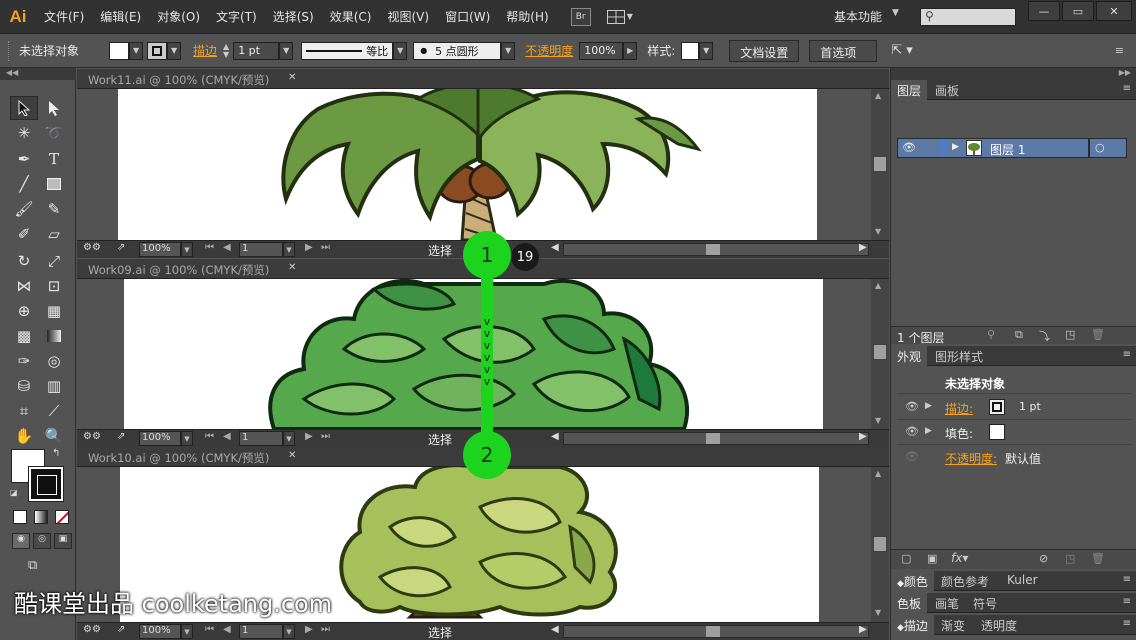 The height and width of the screenshot is (640, 1136). What do you see at coordinates (209, 629) in the screenshot?
I see `first-artboard-icon: ⏮` at bounding box center [209, 629].